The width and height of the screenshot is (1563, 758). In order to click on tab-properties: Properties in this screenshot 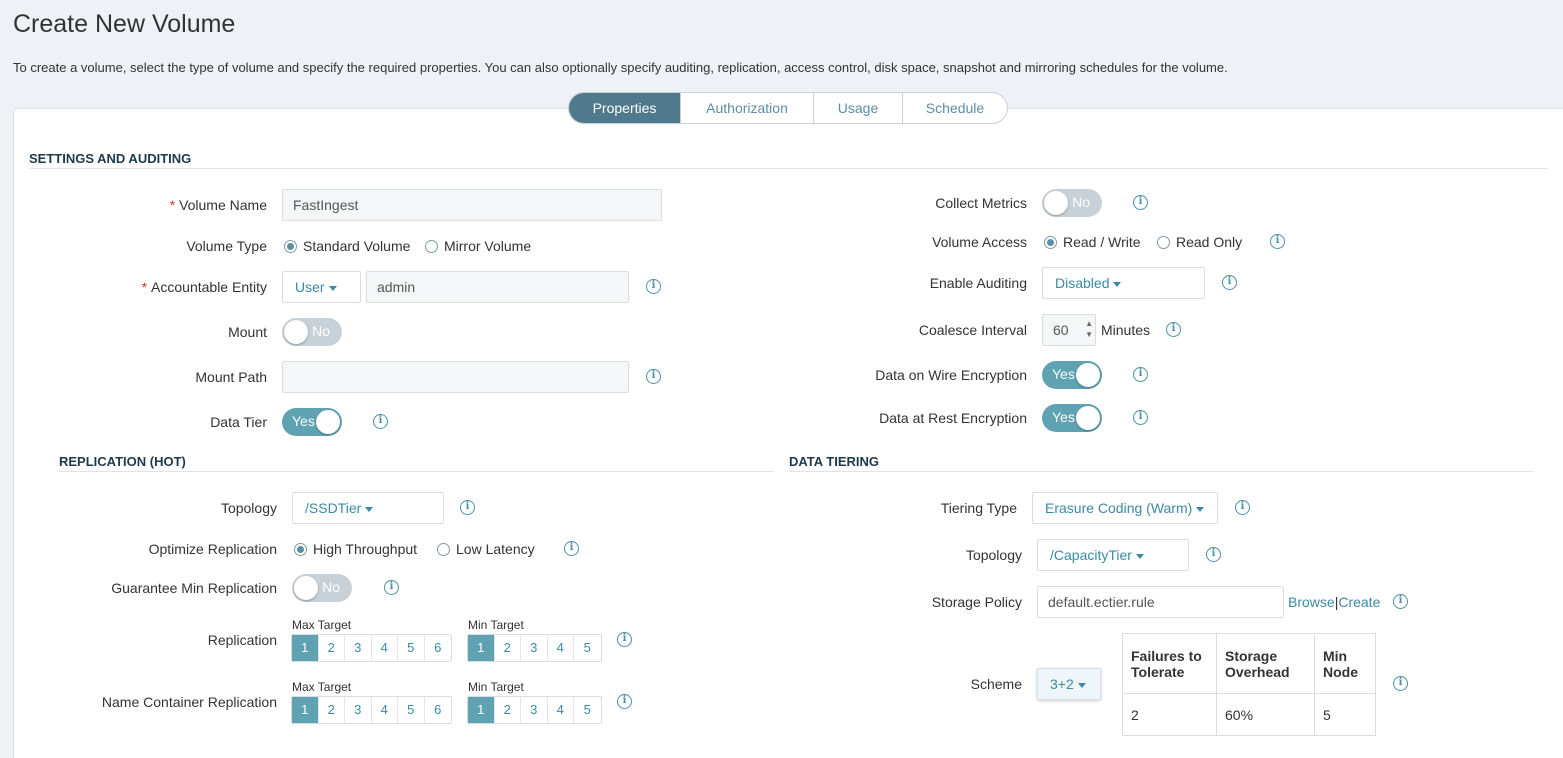, I will do `click(625, 108)`.